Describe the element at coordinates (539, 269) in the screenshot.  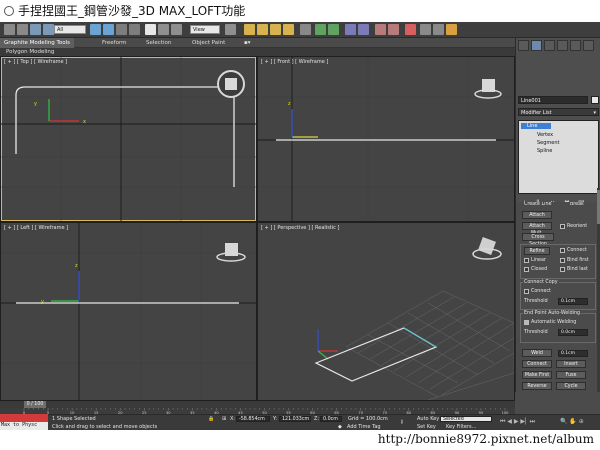
I see `closed-label: Closed` at that location.